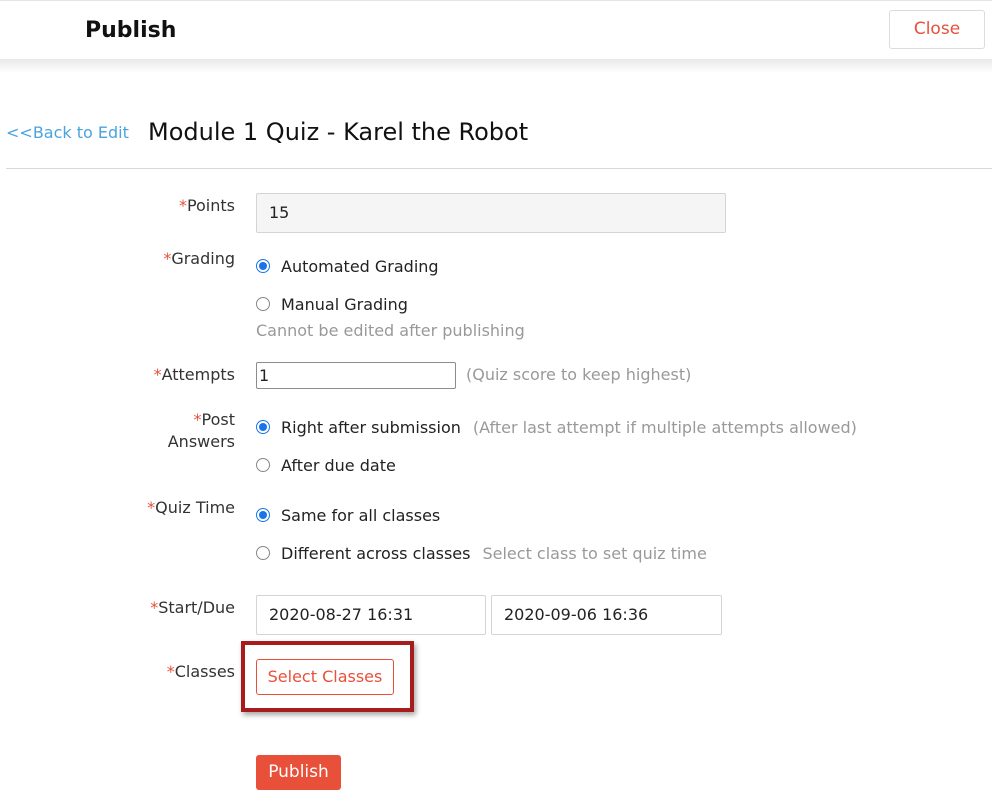 The width and height of the screenshot is (992, 800). I want to click on start-date-input: 2020-08-27 16:31, so click(371, 615).